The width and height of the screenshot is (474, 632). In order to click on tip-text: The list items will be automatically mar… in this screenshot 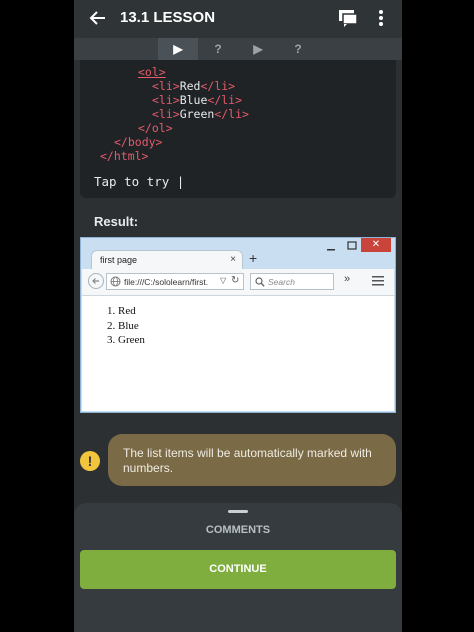, I will do `click(247, 460)`.